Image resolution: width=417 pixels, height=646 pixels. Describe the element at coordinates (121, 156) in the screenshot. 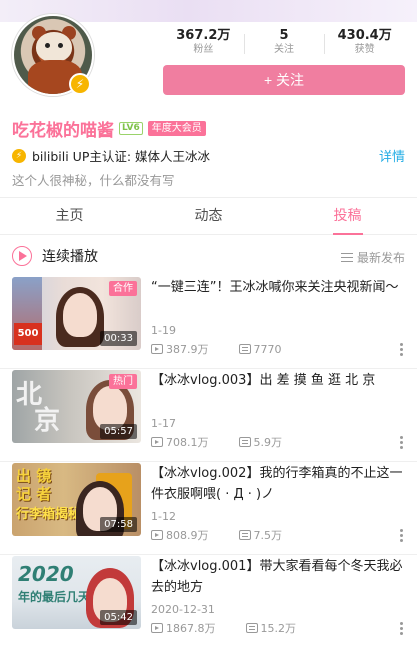

I see `certification-text: bilibili UP主认证: 媒体人王冰冰` at that location.